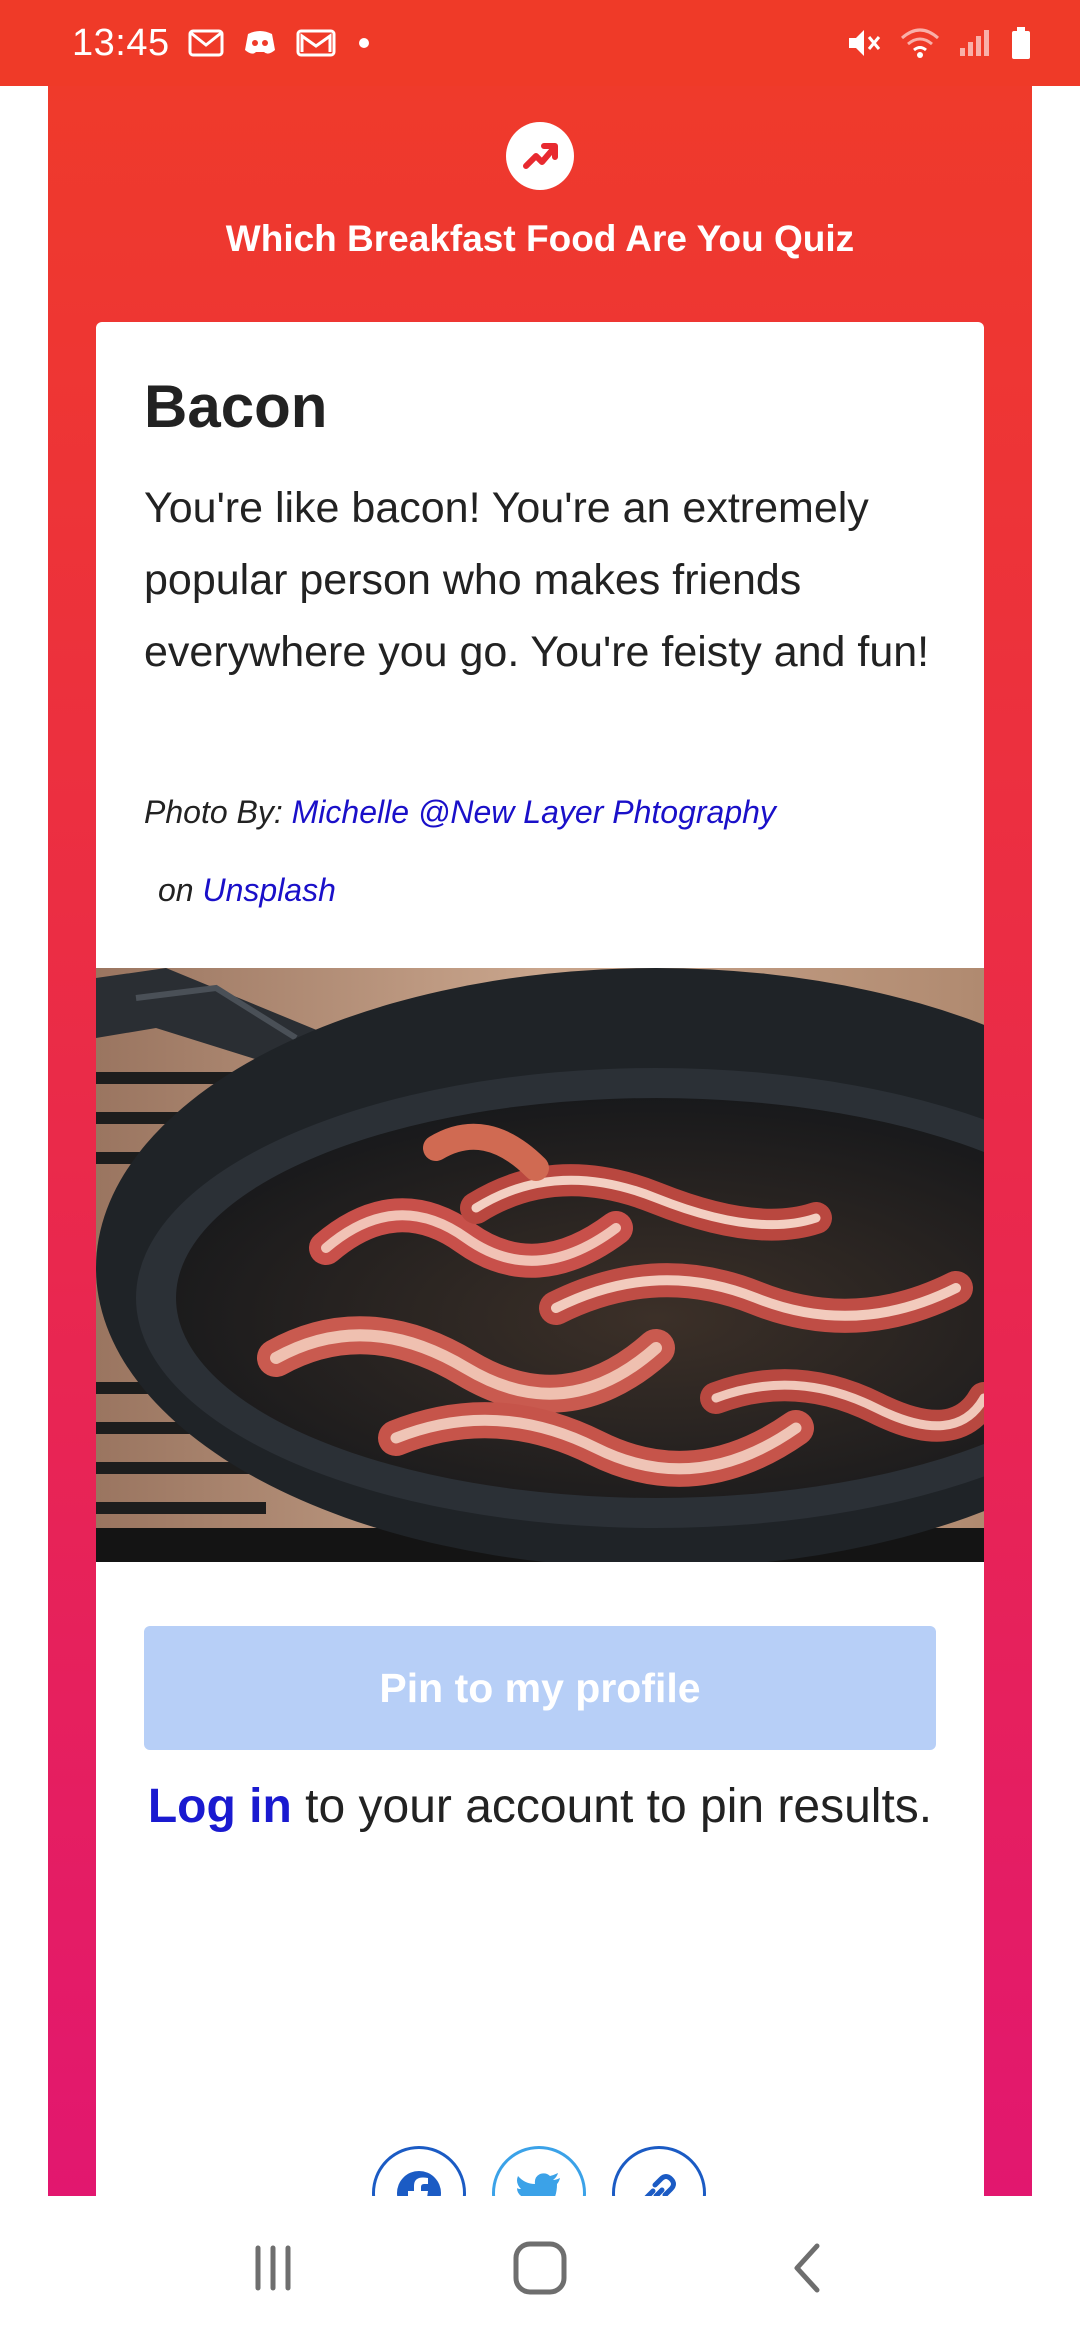  I want to click on photo-credit: Photo By: Michelle @New Layer Phtography, so click(460, 812).